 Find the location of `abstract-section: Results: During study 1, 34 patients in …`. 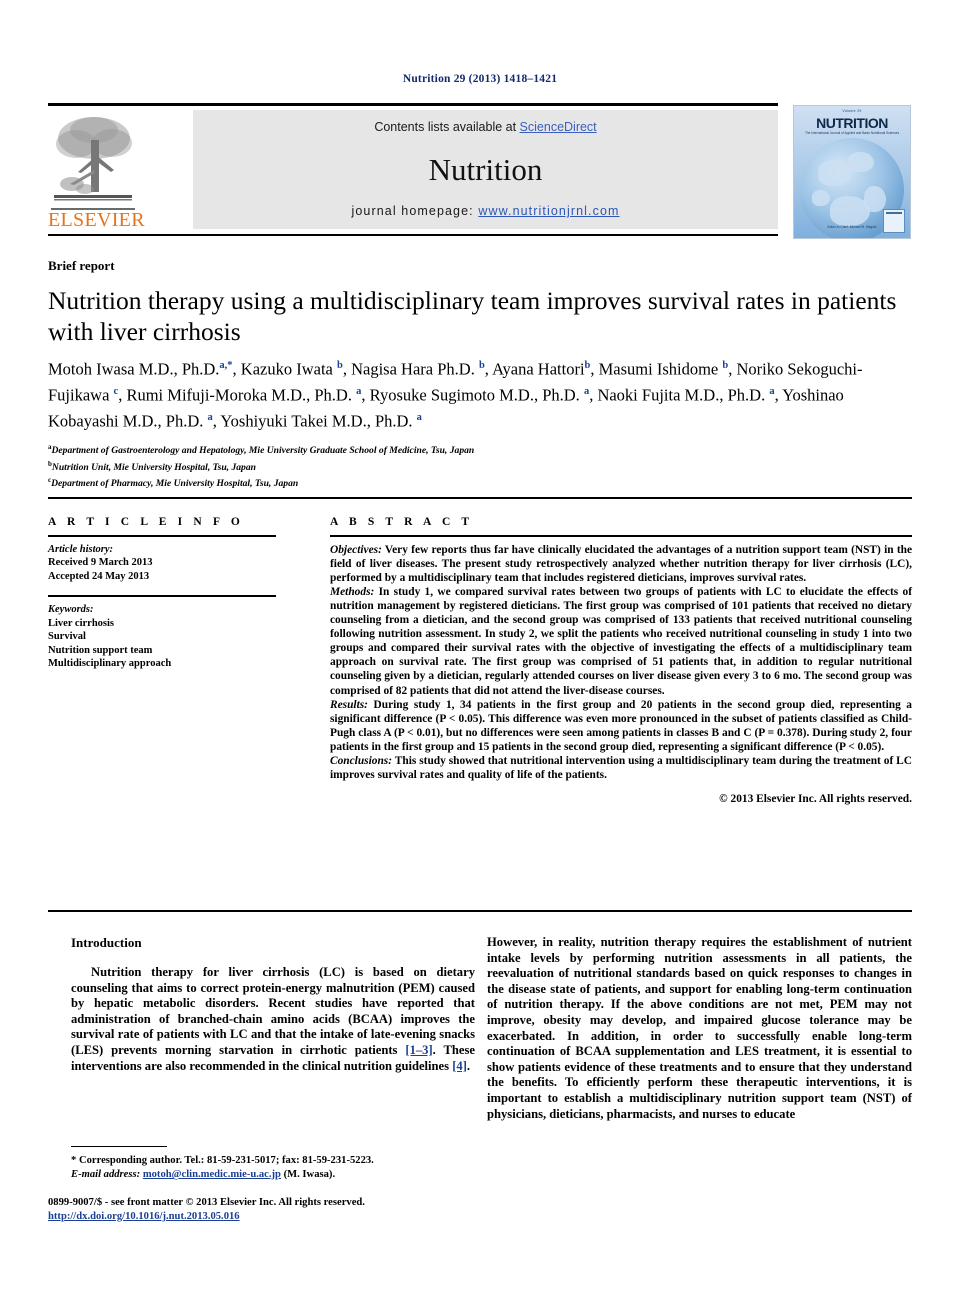

abstract-section: Results: During study 1, 34 patients in … is located at coordinates (621, 726).